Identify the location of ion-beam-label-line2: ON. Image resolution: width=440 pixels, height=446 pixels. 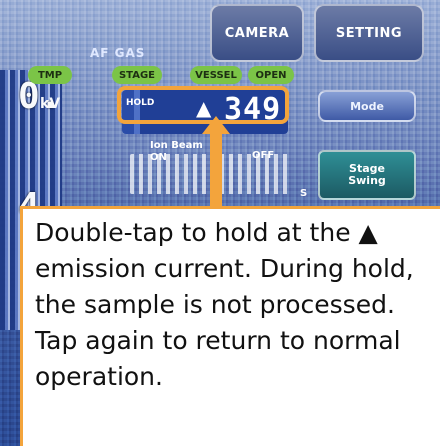
(158, 157).